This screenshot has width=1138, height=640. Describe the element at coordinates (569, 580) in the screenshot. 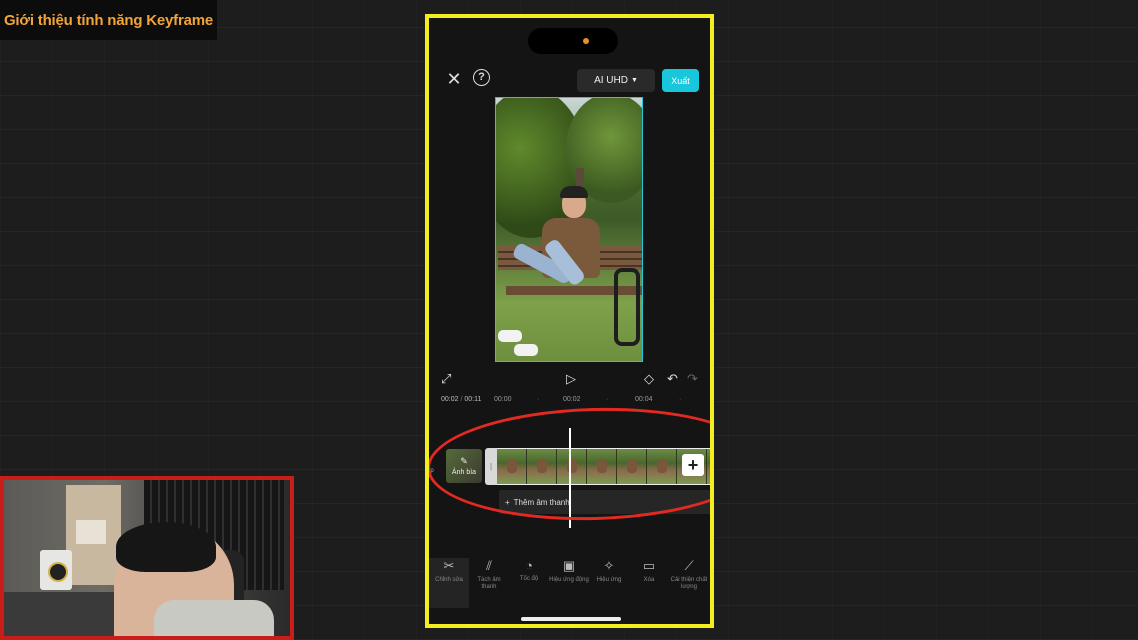

I see `tool-label: Hiệu ứng động` at that location.